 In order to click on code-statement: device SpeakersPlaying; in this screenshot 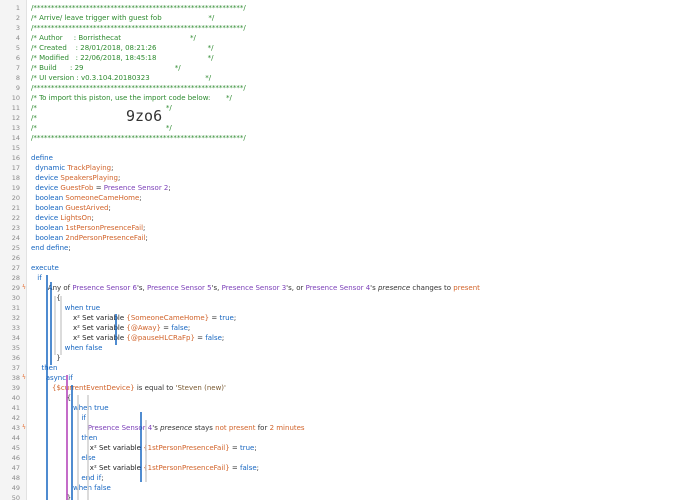, I will do `click(77, 178)`.